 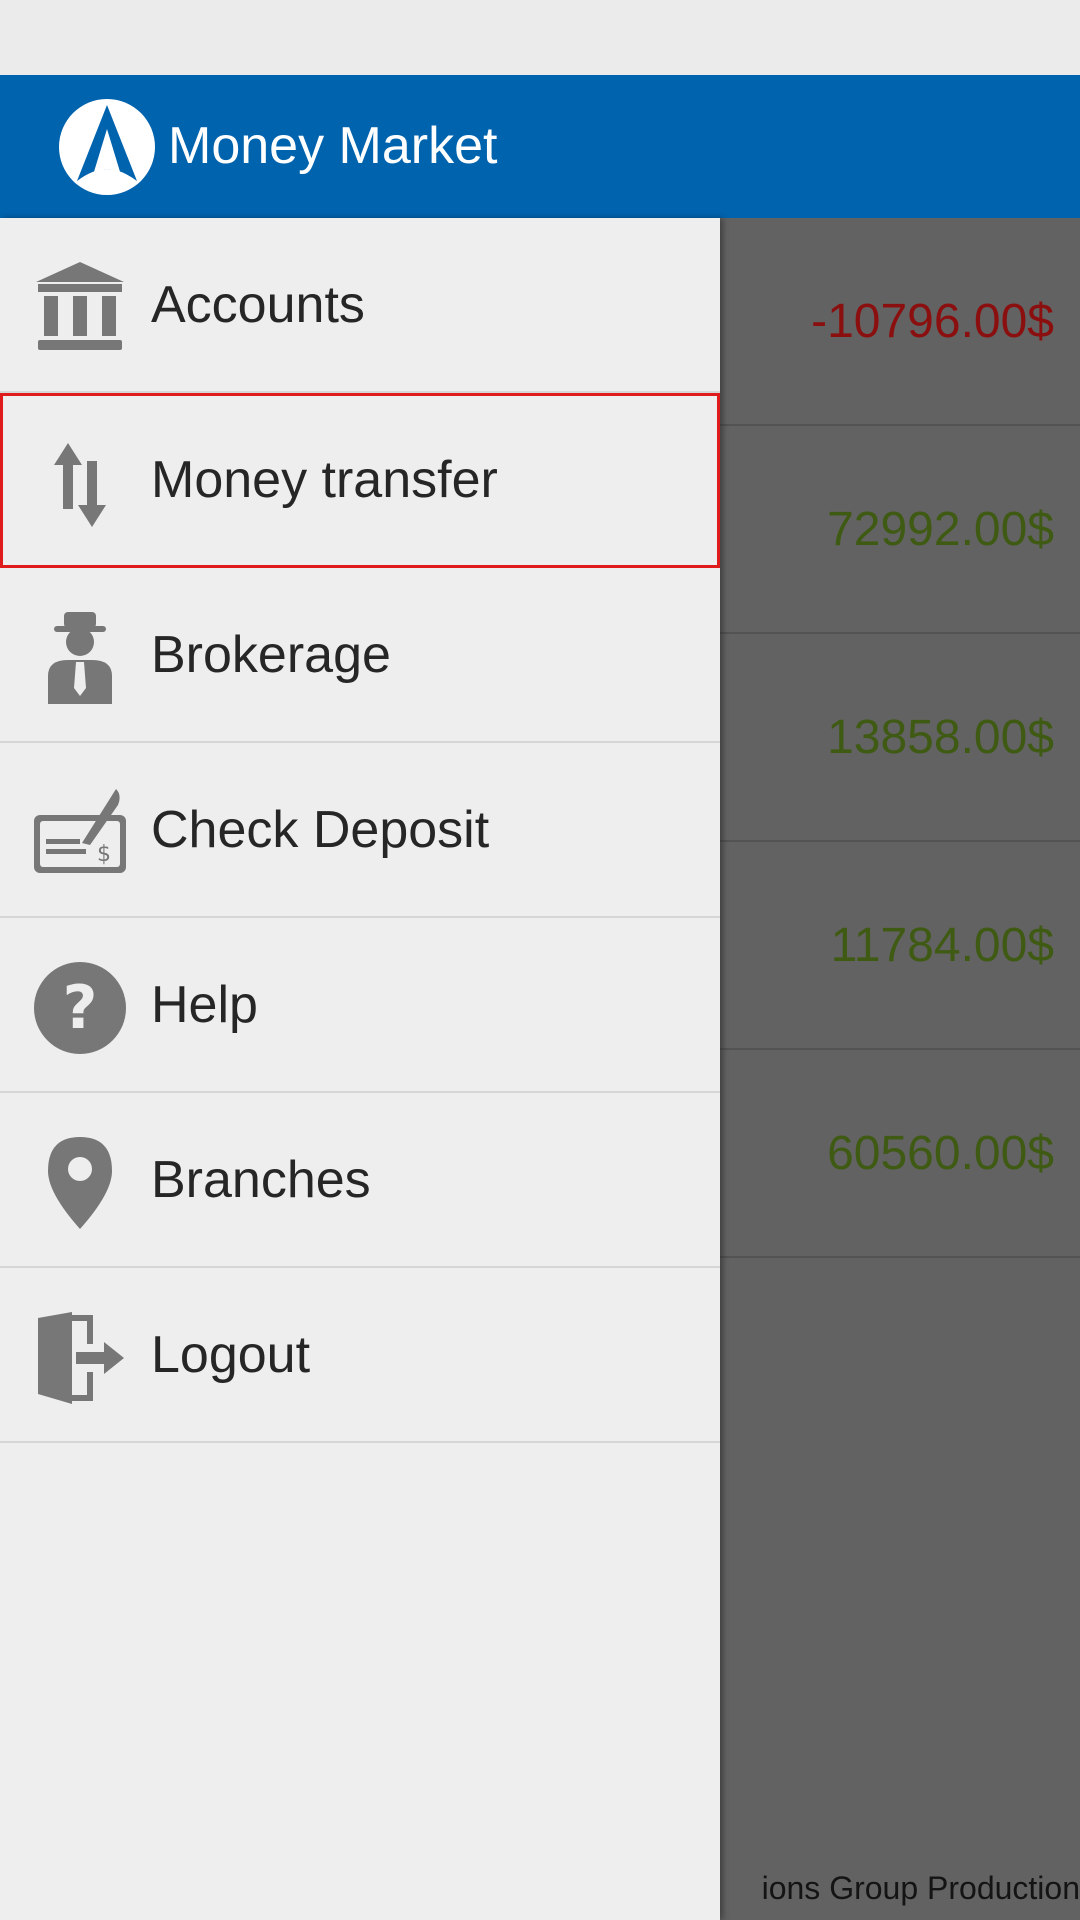 I want to click on drawer-item-accounts: Accounts, so click(x=360, y=305).